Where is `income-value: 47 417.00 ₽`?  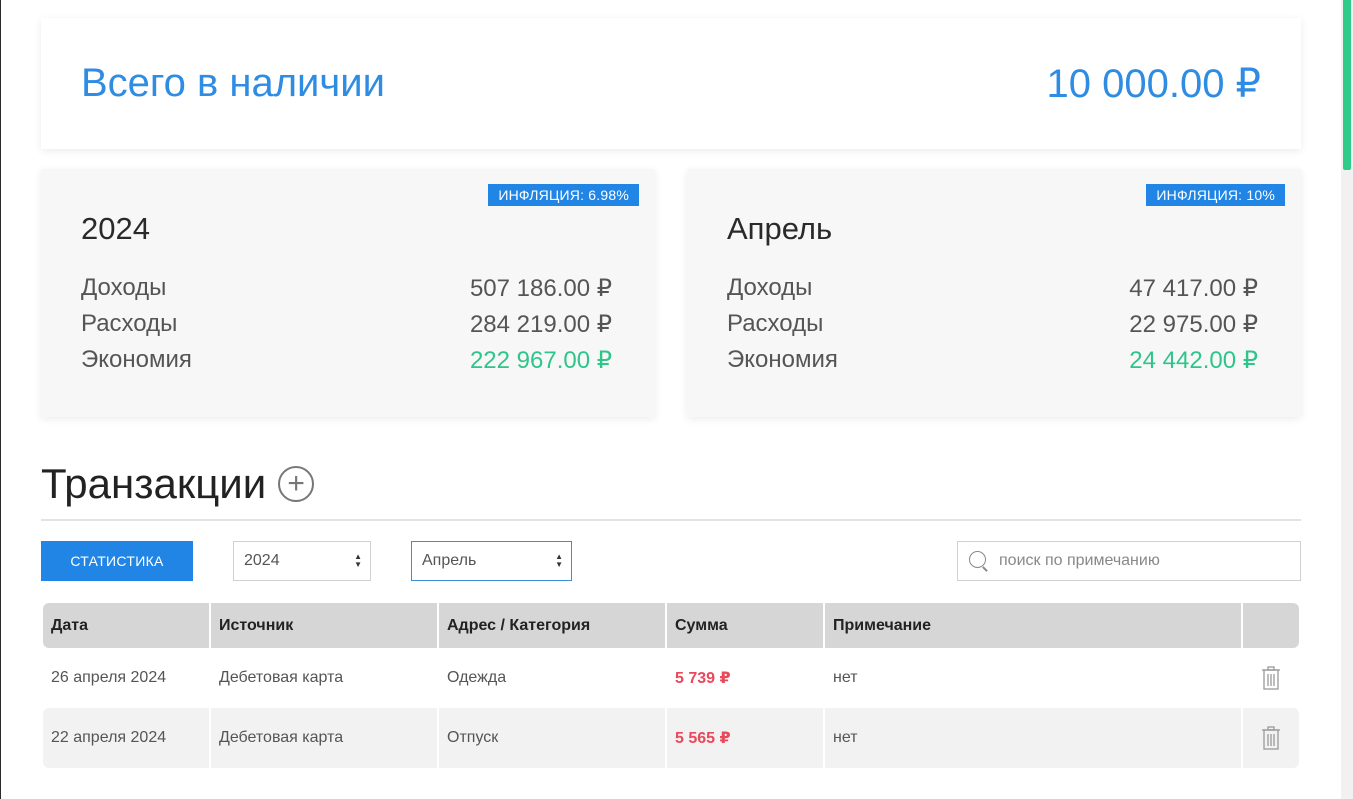 income-value: 47 417.00 ₽ is located at coordinates (1193, 288).